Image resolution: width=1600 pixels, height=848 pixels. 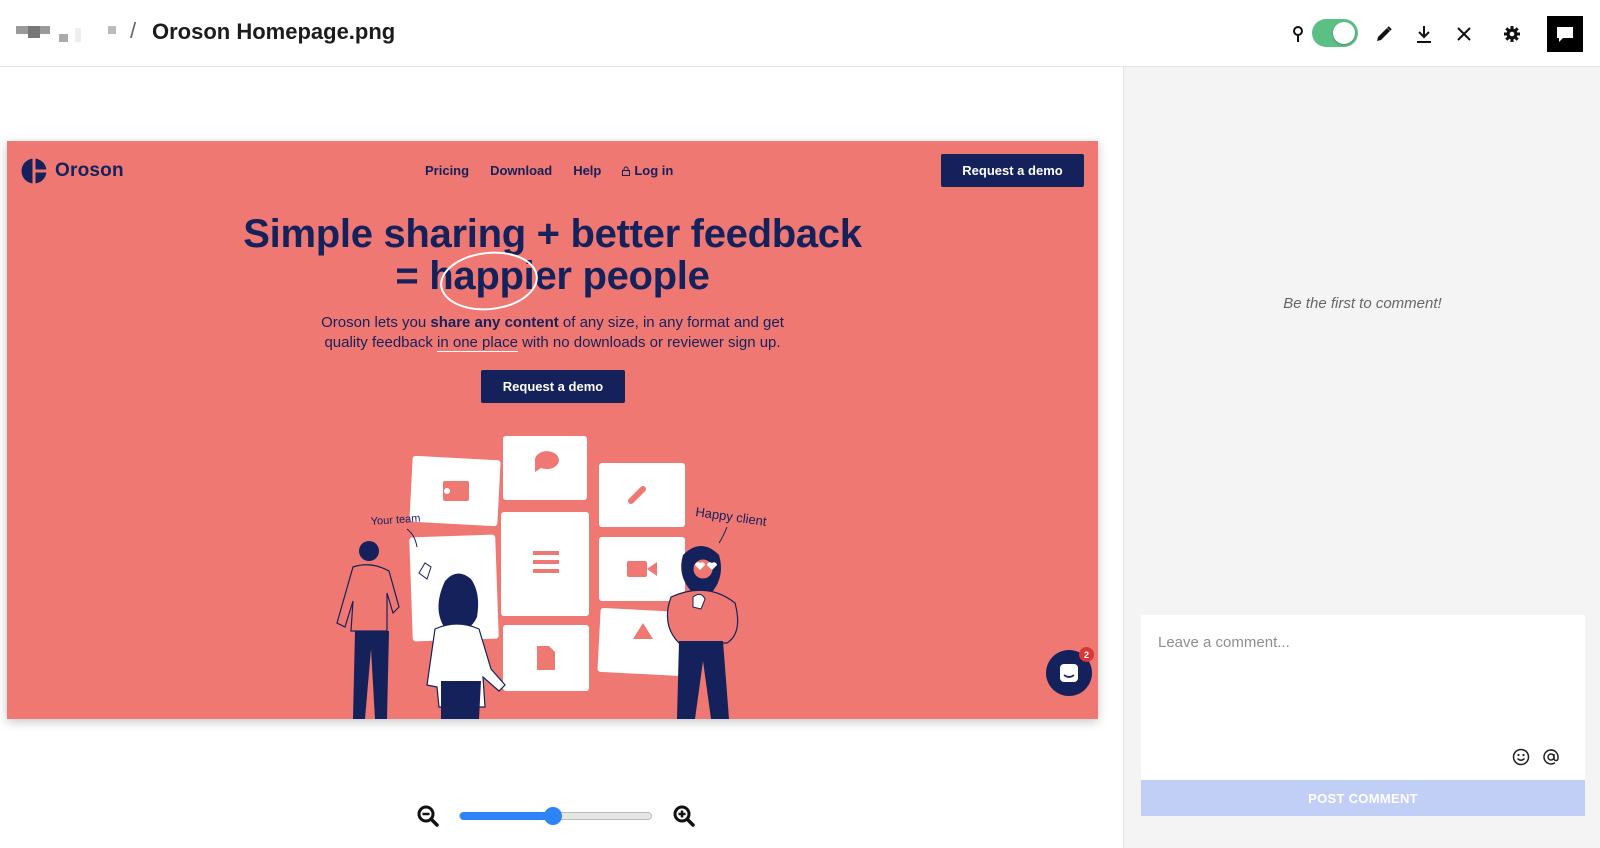 What do you see at coordinates (1086, 654) in the screenshot?
I see `chat-badge-count: 2` at bounding box center [1086, 654].